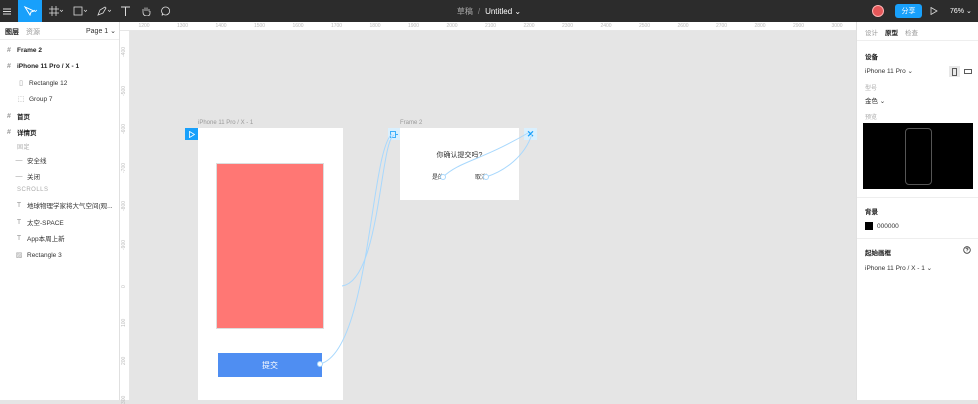  I want to click on model-dropdown: 金色 ⌄, so click(875, 100).